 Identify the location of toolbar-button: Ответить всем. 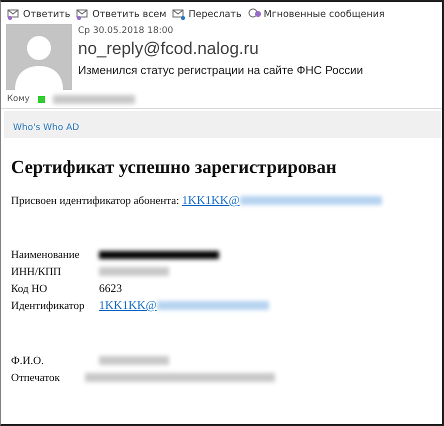
(121, 14).